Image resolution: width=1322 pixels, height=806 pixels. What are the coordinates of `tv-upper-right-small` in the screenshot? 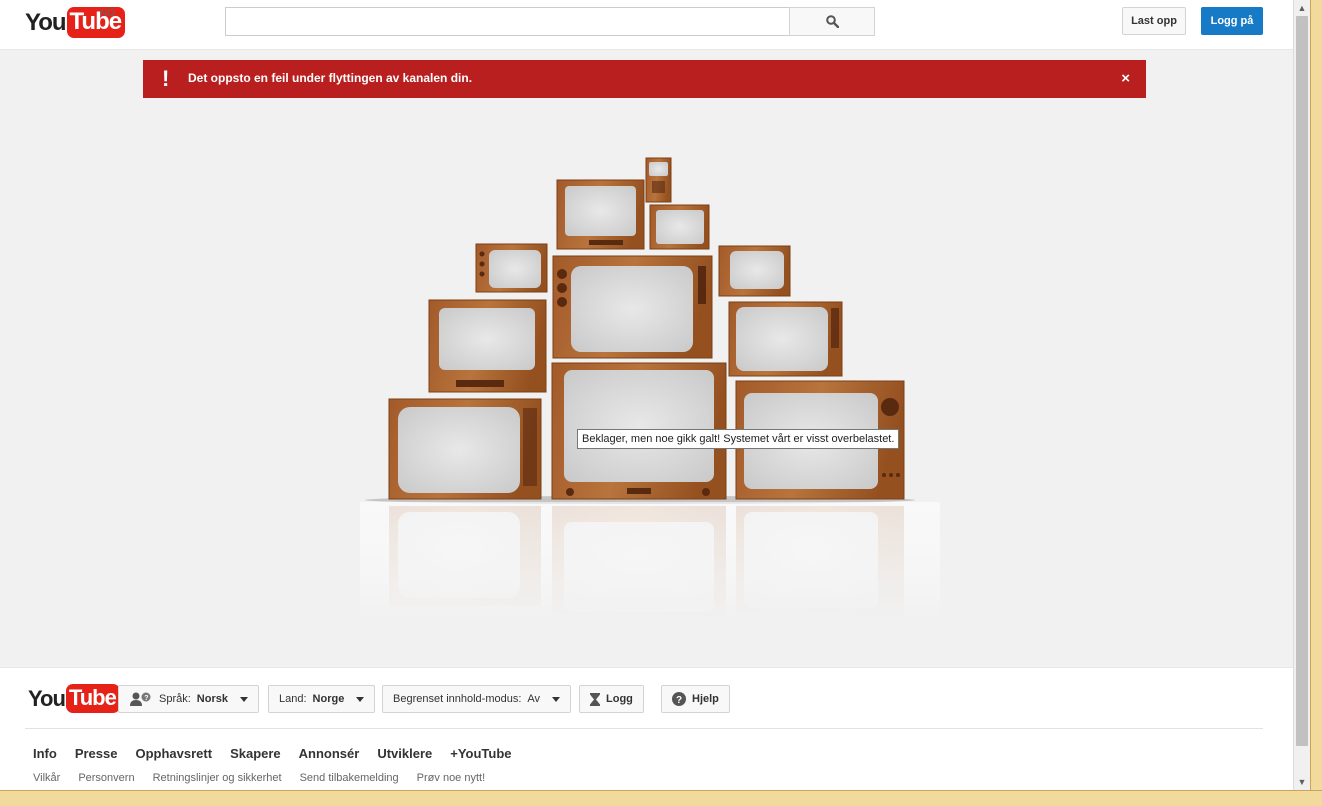 It's located at (754, 271).